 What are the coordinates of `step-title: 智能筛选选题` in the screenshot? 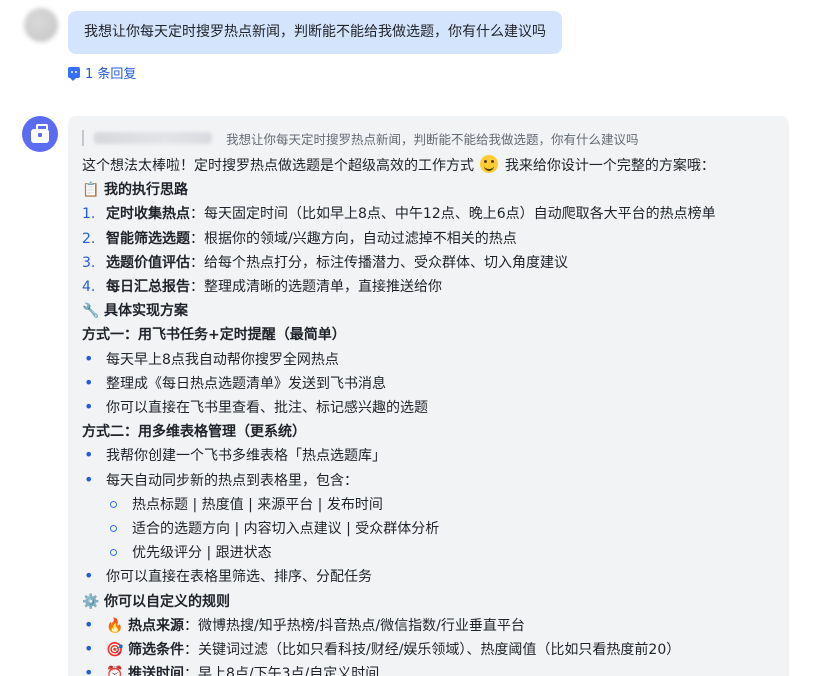 It's located at (148, 238).